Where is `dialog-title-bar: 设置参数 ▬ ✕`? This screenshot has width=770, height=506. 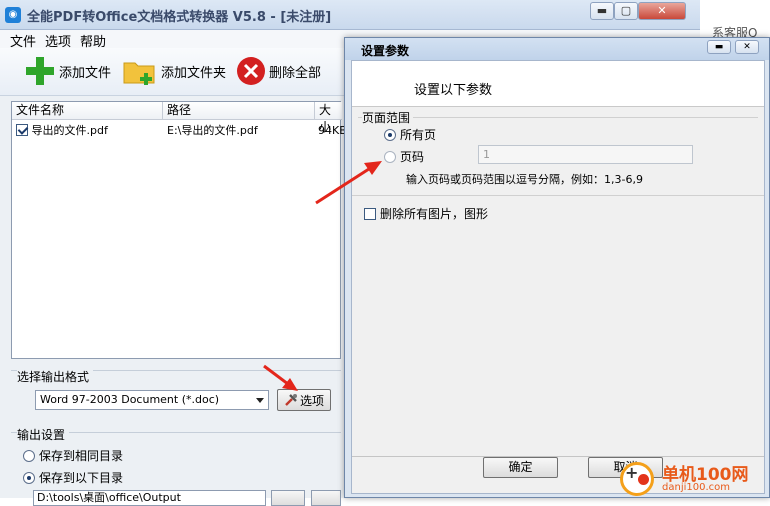
dialog-title-bar: 设置参数 ▬ ✕ is located at coordinates (557, 49).